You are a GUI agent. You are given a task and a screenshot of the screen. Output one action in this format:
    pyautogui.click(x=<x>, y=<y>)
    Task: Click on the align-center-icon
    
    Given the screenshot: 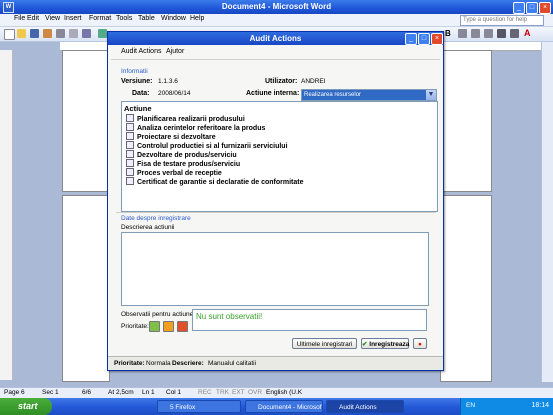 What is the action you would take?
    pyautogui.click(x=475, y=33)
    